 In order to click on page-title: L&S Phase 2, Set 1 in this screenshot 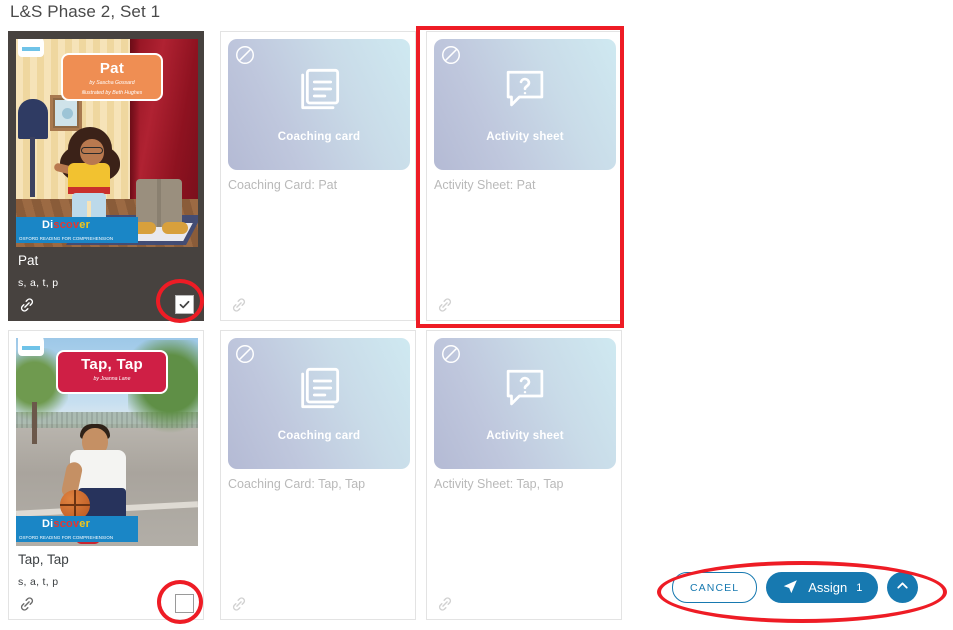, I will do `click(85, 11)`.